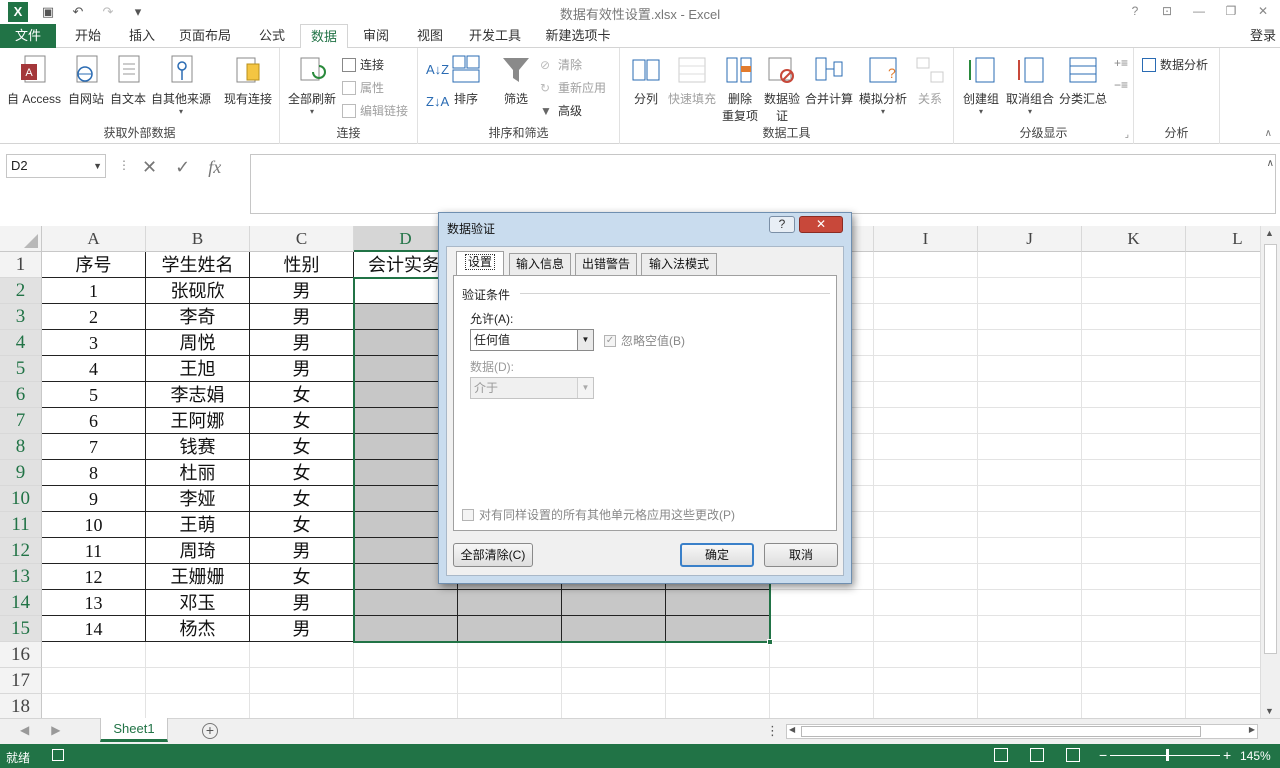 Image resolution: width=1280 pixels, height=768 pixels. Describe the element at coordinates (21, 473) in the screenshot. I see `row-header-9: 9` at that location.